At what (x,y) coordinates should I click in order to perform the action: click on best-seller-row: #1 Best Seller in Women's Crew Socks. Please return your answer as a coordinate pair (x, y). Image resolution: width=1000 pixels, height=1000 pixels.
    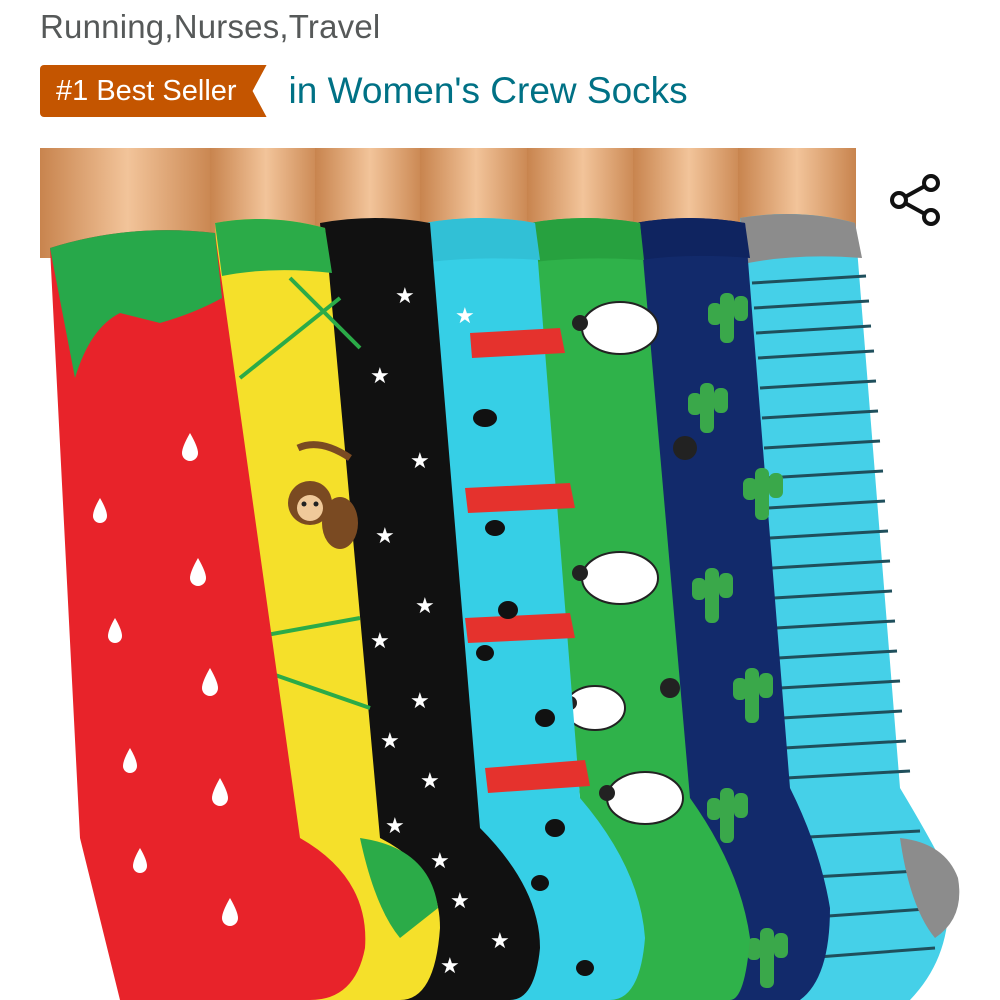
    Looking at the image, I should click on (364, 91).